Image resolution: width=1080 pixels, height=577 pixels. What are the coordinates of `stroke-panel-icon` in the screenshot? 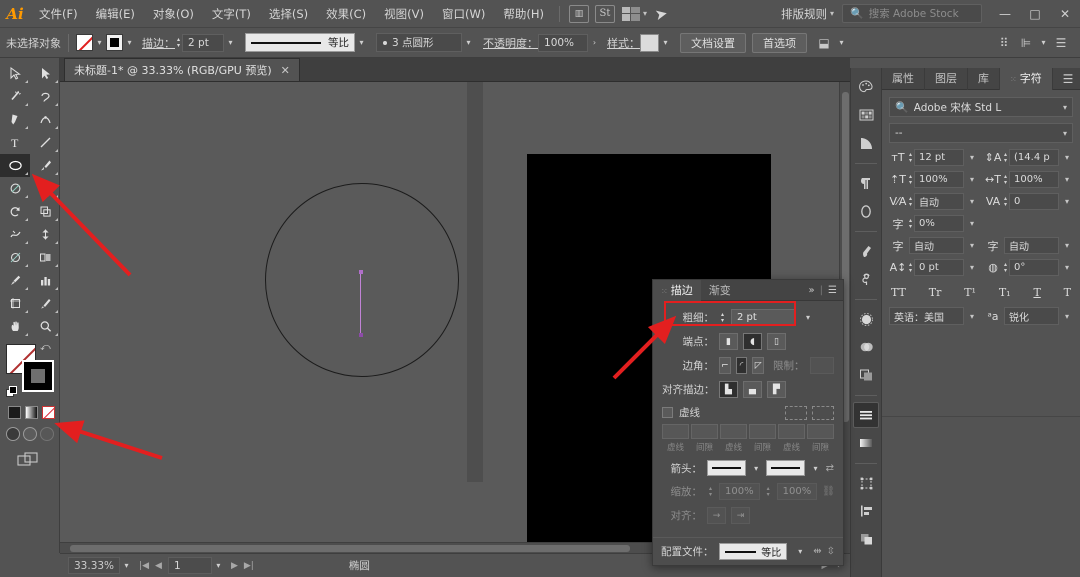 It's located at (866, 415).